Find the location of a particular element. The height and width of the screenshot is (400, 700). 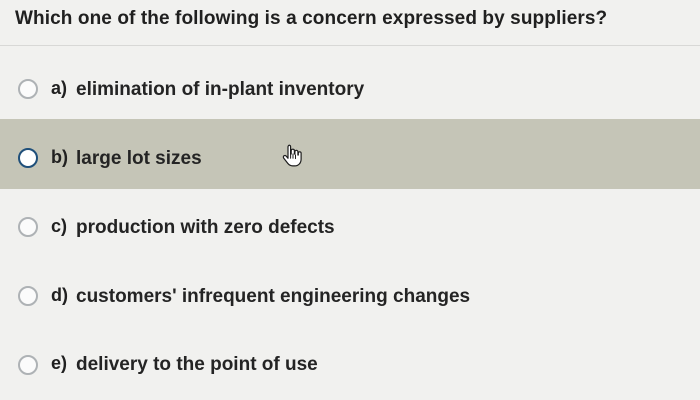

radio-button-b is located at coordinates (28, 158).